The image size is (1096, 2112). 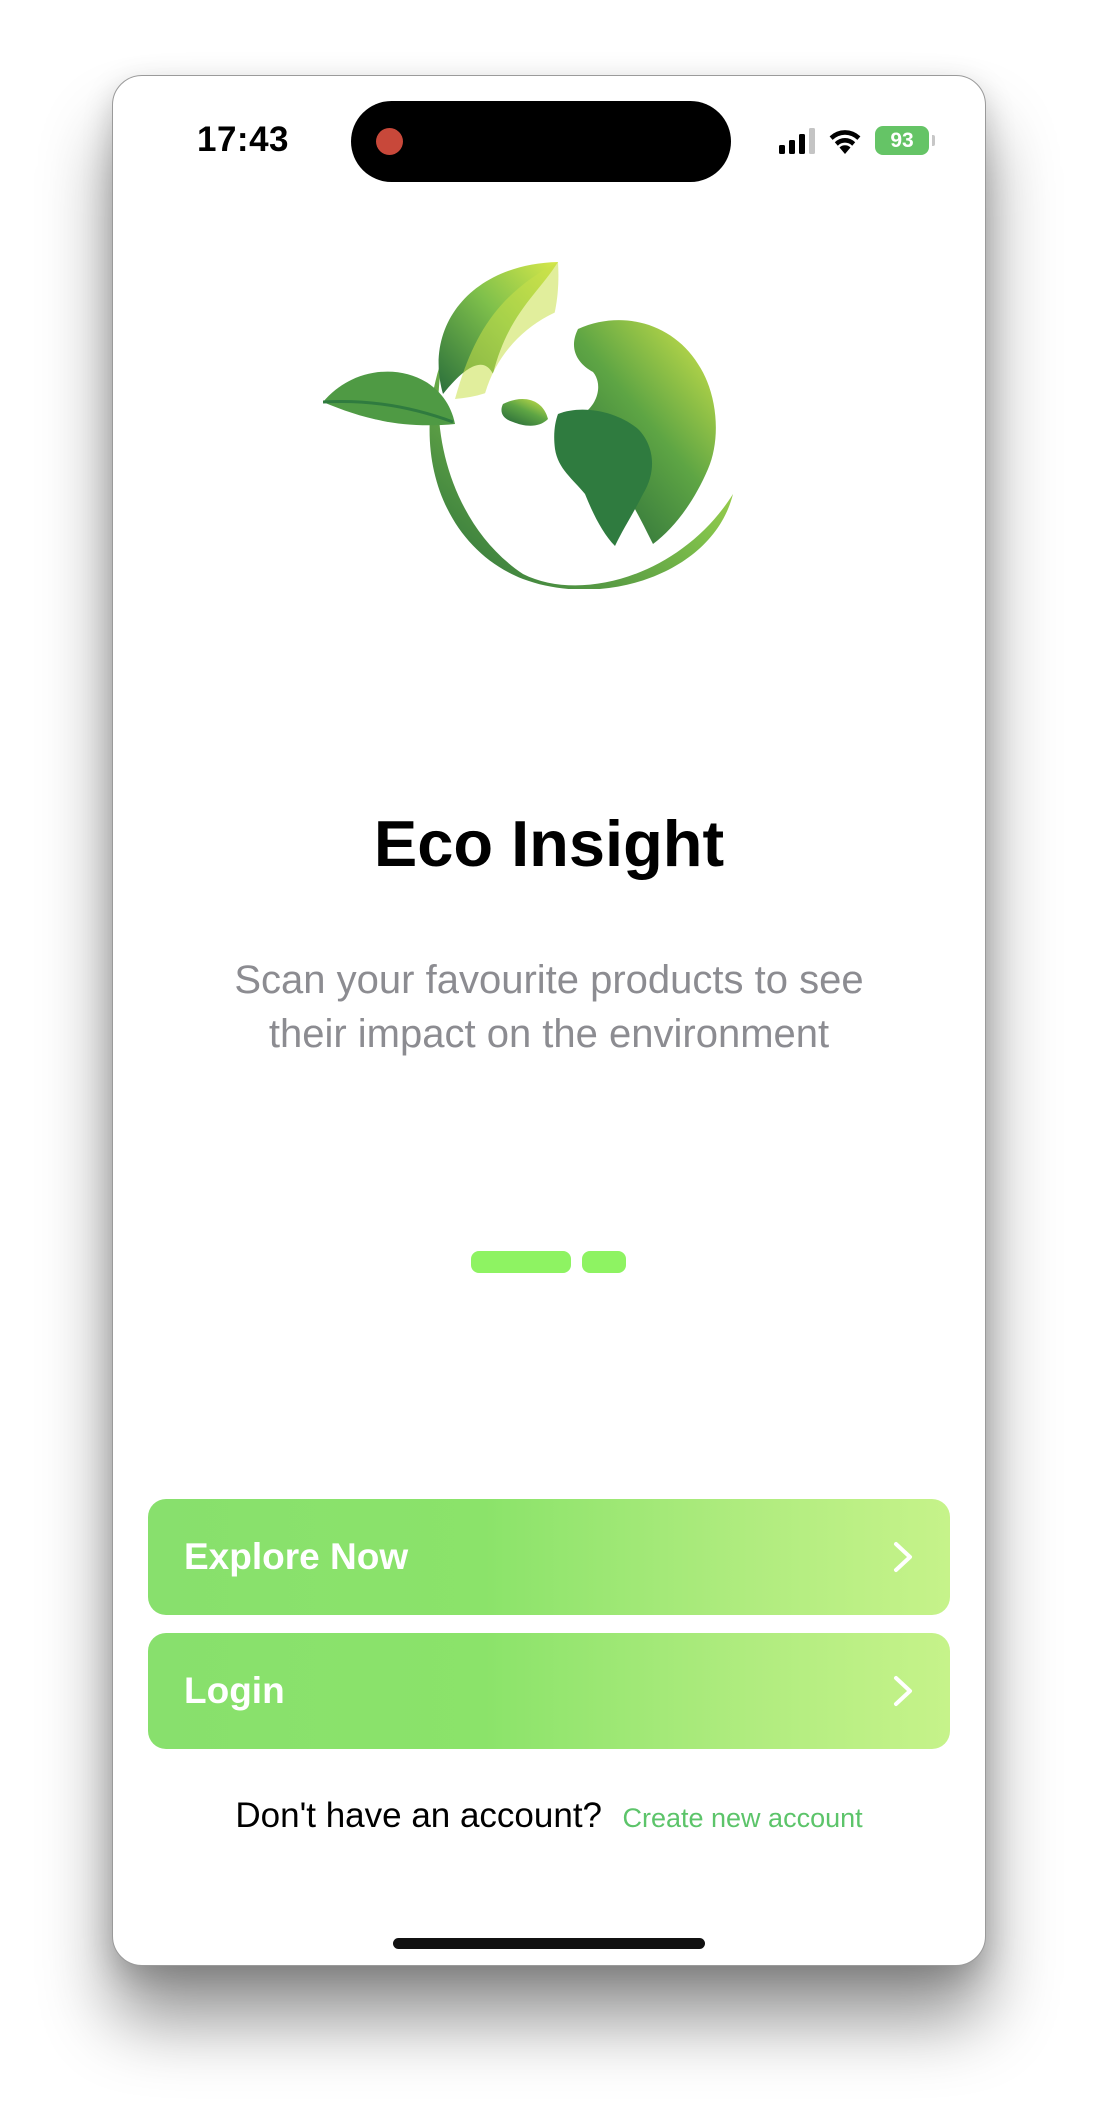 What do you see at coordinates (845, 142) in the screenshot?
I see `wifi-icon` at bounding box center [845, 142].